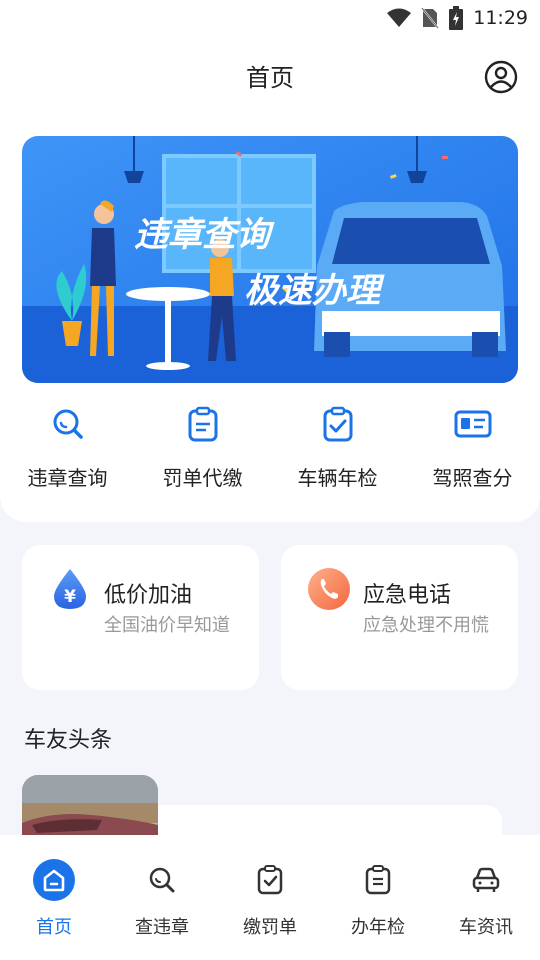  Describe the element at coordinates (472, 478) in the screenshot. I see `quick-action-label: 驾照查分` at that location.